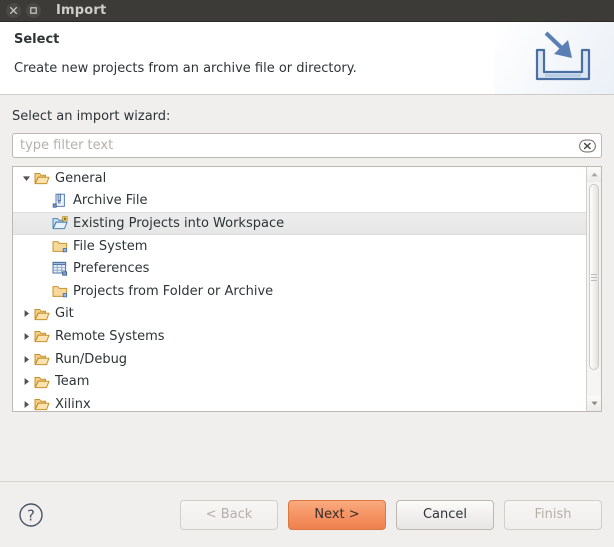  What do you see at coordinates (91, 116) in the screenshot?
I see `import-wizard-label: Select an import wizard:` at bounding box center [91, 116].